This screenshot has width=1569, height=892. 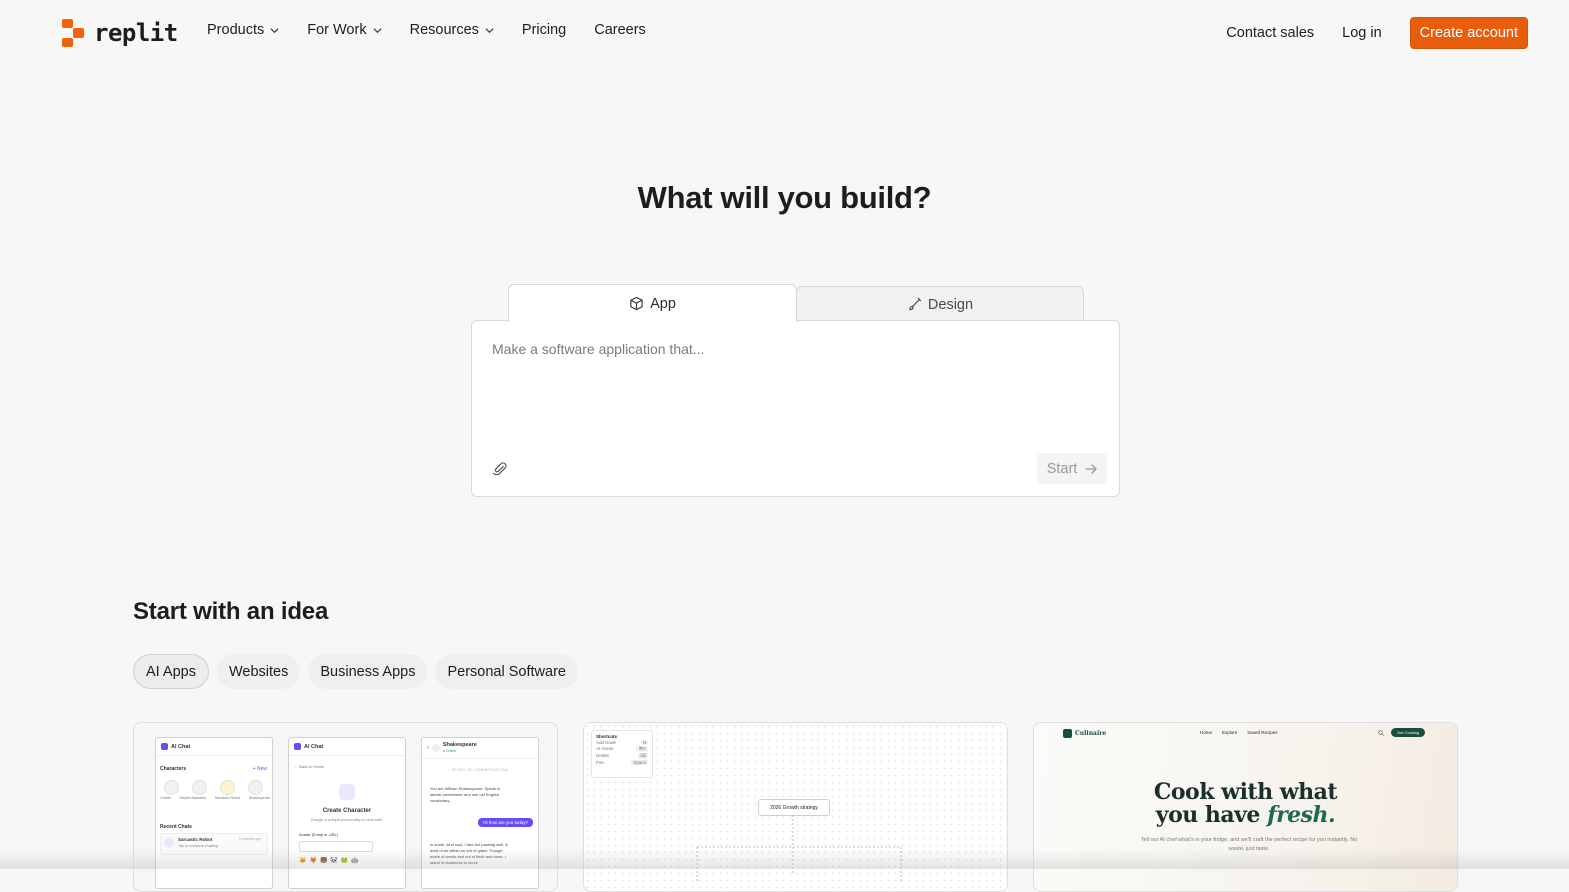 I want to click on back-link: ← Back to Home, so click(x=309, y=766).